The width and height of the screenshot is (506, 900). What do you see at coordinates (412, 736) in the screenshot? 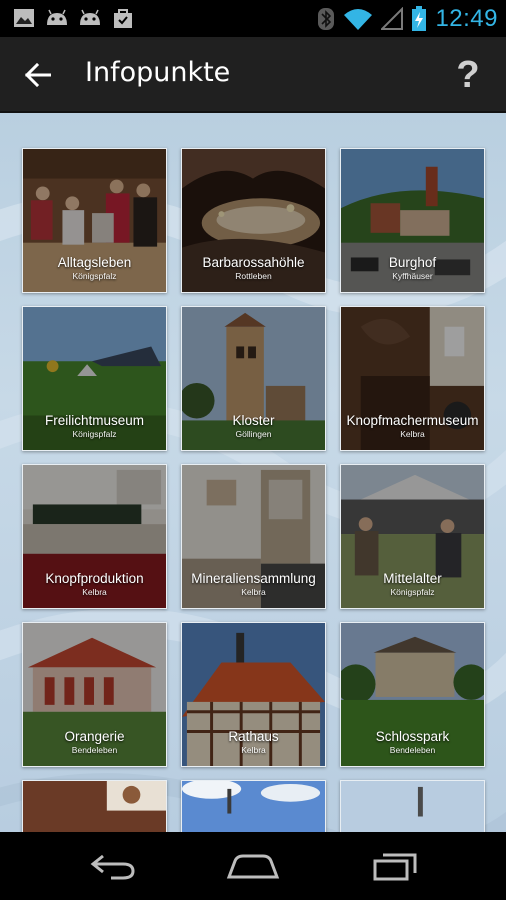
I see `tile-title: Schlosspark` at bounding box center [412, 736].